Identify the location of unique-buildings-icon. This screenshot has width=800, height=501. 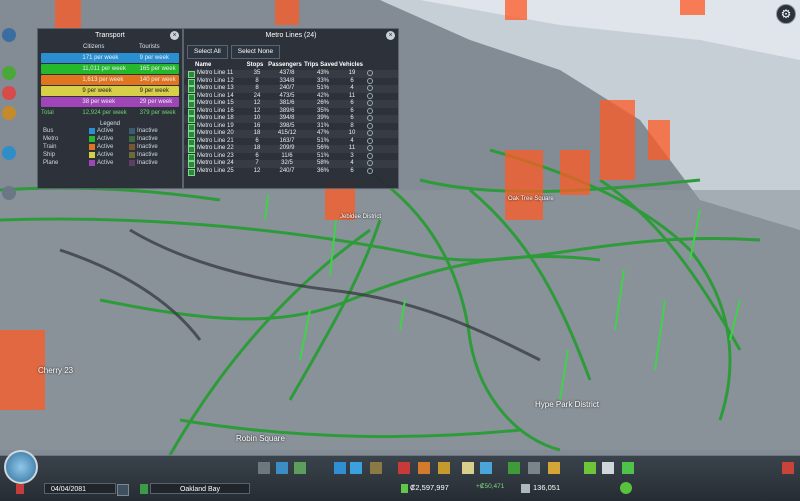
(554, 468).